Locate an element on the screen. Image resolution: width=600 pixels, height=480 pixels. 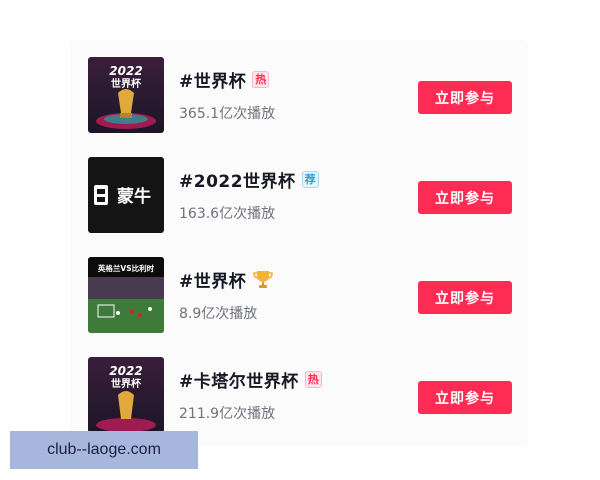
topic-title: #卡塔尔世界杯 is located at coordinates (239, 379).